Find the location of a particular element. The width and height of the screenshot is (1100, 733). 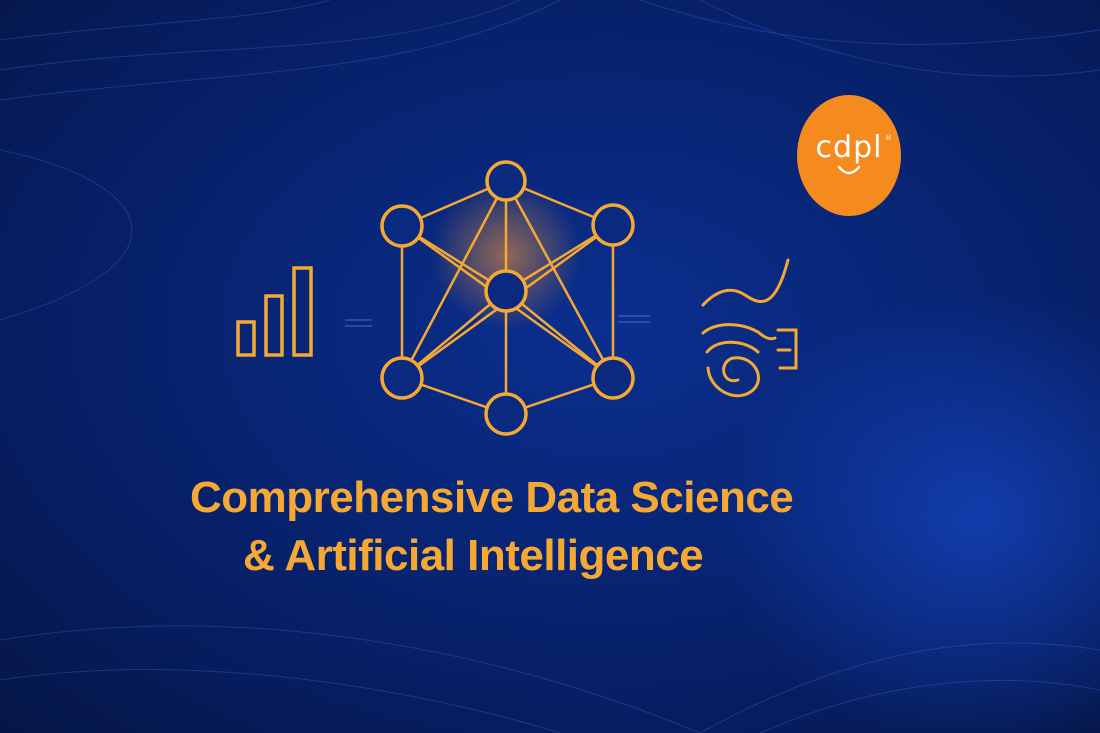

bar-chart-icon is located at coordinates (274, 311).